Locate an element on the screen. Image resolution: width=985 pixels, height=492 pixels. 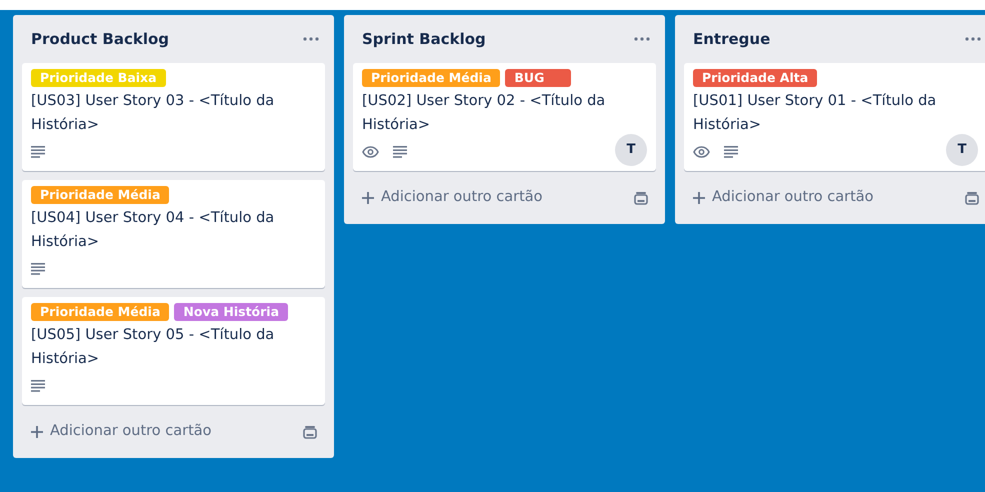
card: Prioridade Alta [US01] User Story 01 - <Título da História> T is located at coordinates (834, 117).